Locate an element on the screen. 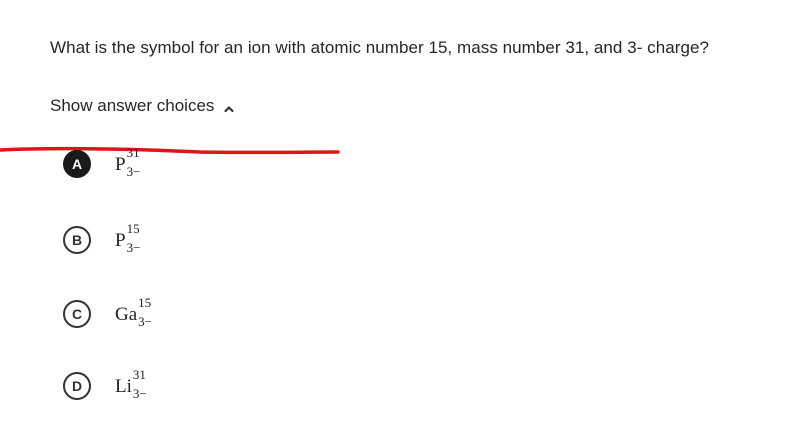  red-annotation-line is located at coordinates (170, 150).